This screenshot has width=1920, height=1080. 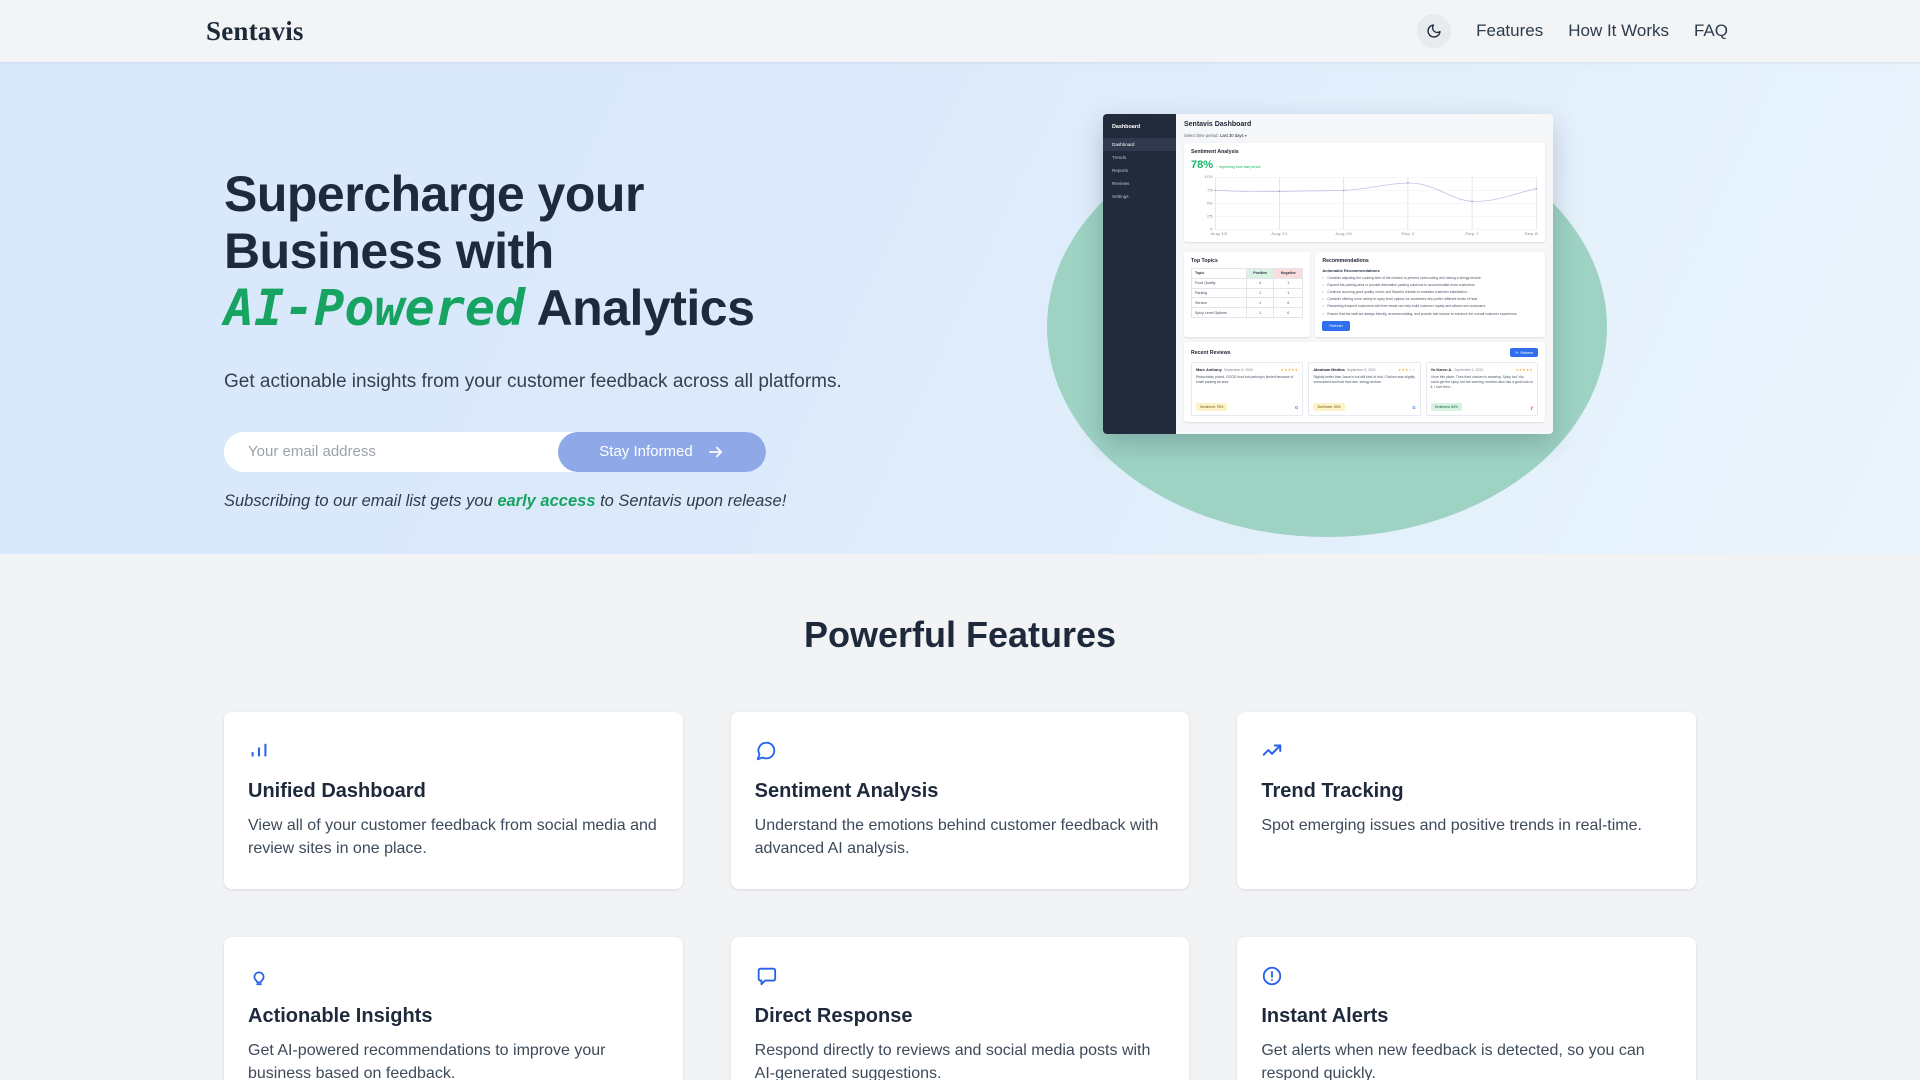 I want to click on cell-topic: Parking, so click(x=1219, y=293).